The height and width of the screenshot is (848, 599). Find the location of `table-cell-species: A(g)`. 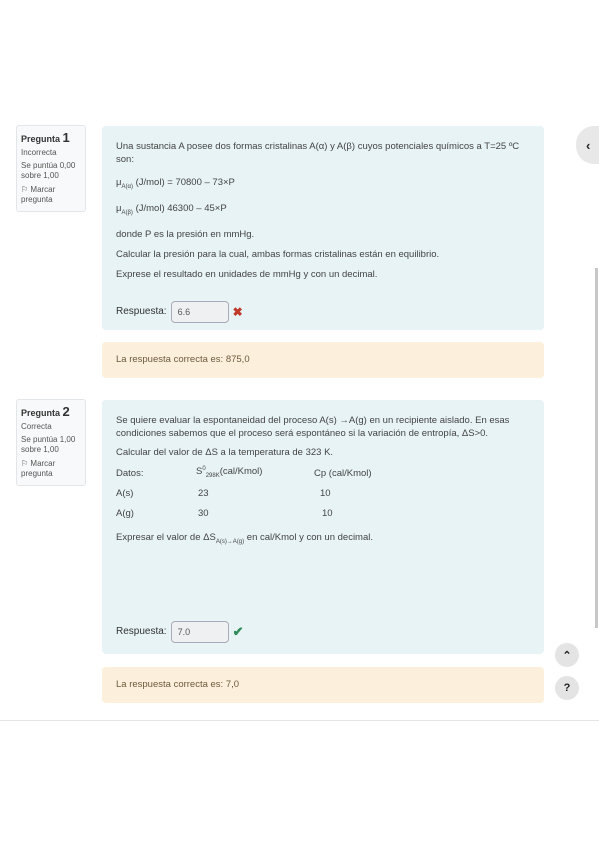

table-cell-species: A(g) is located at coordinates (125, 513).